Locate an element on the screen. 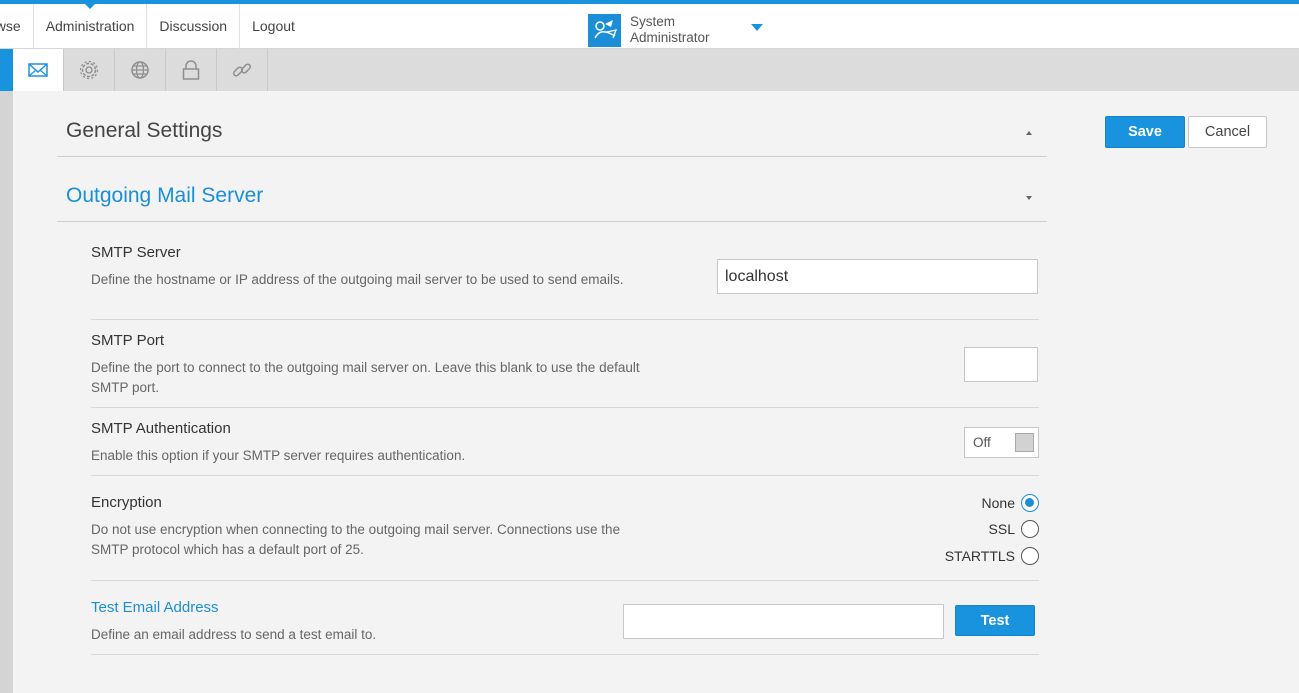 This screenshot has width=1299, height=693. encryption-option-none: None is located at coordinates (1010, 503).